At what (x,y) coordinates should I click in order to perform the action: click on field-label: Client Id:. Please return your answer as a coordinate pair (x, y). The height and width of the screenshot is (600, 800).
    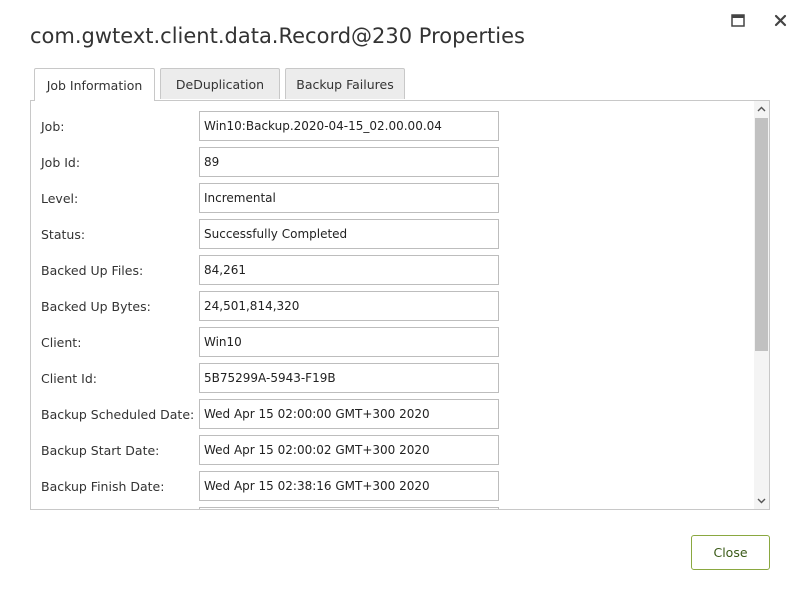
    Looking at the image, I should click on (69, 378).